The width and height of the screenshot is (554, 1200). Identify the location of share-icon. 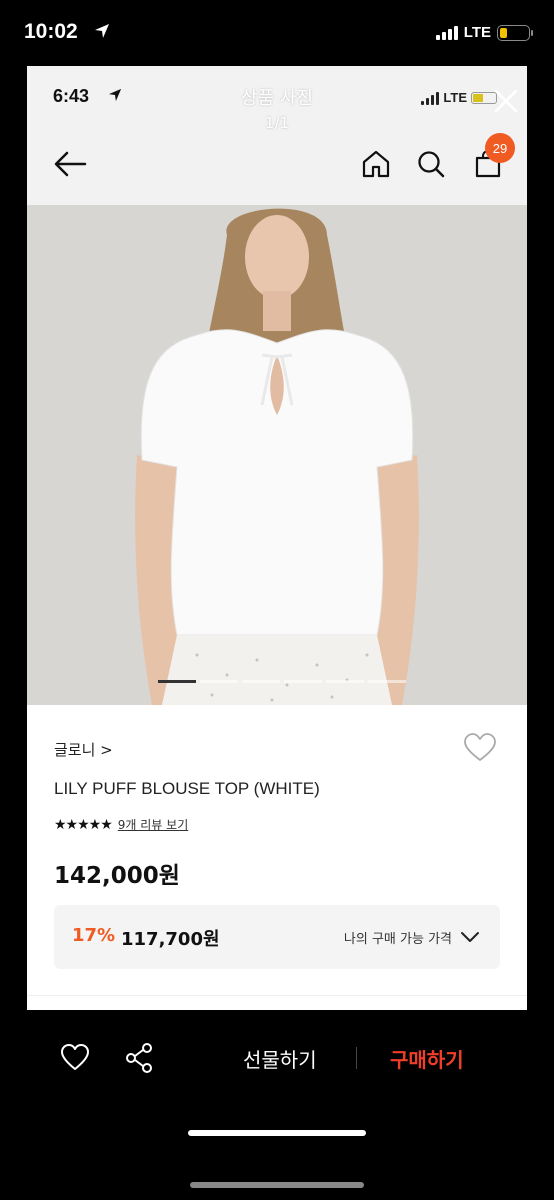
(140, 1058).